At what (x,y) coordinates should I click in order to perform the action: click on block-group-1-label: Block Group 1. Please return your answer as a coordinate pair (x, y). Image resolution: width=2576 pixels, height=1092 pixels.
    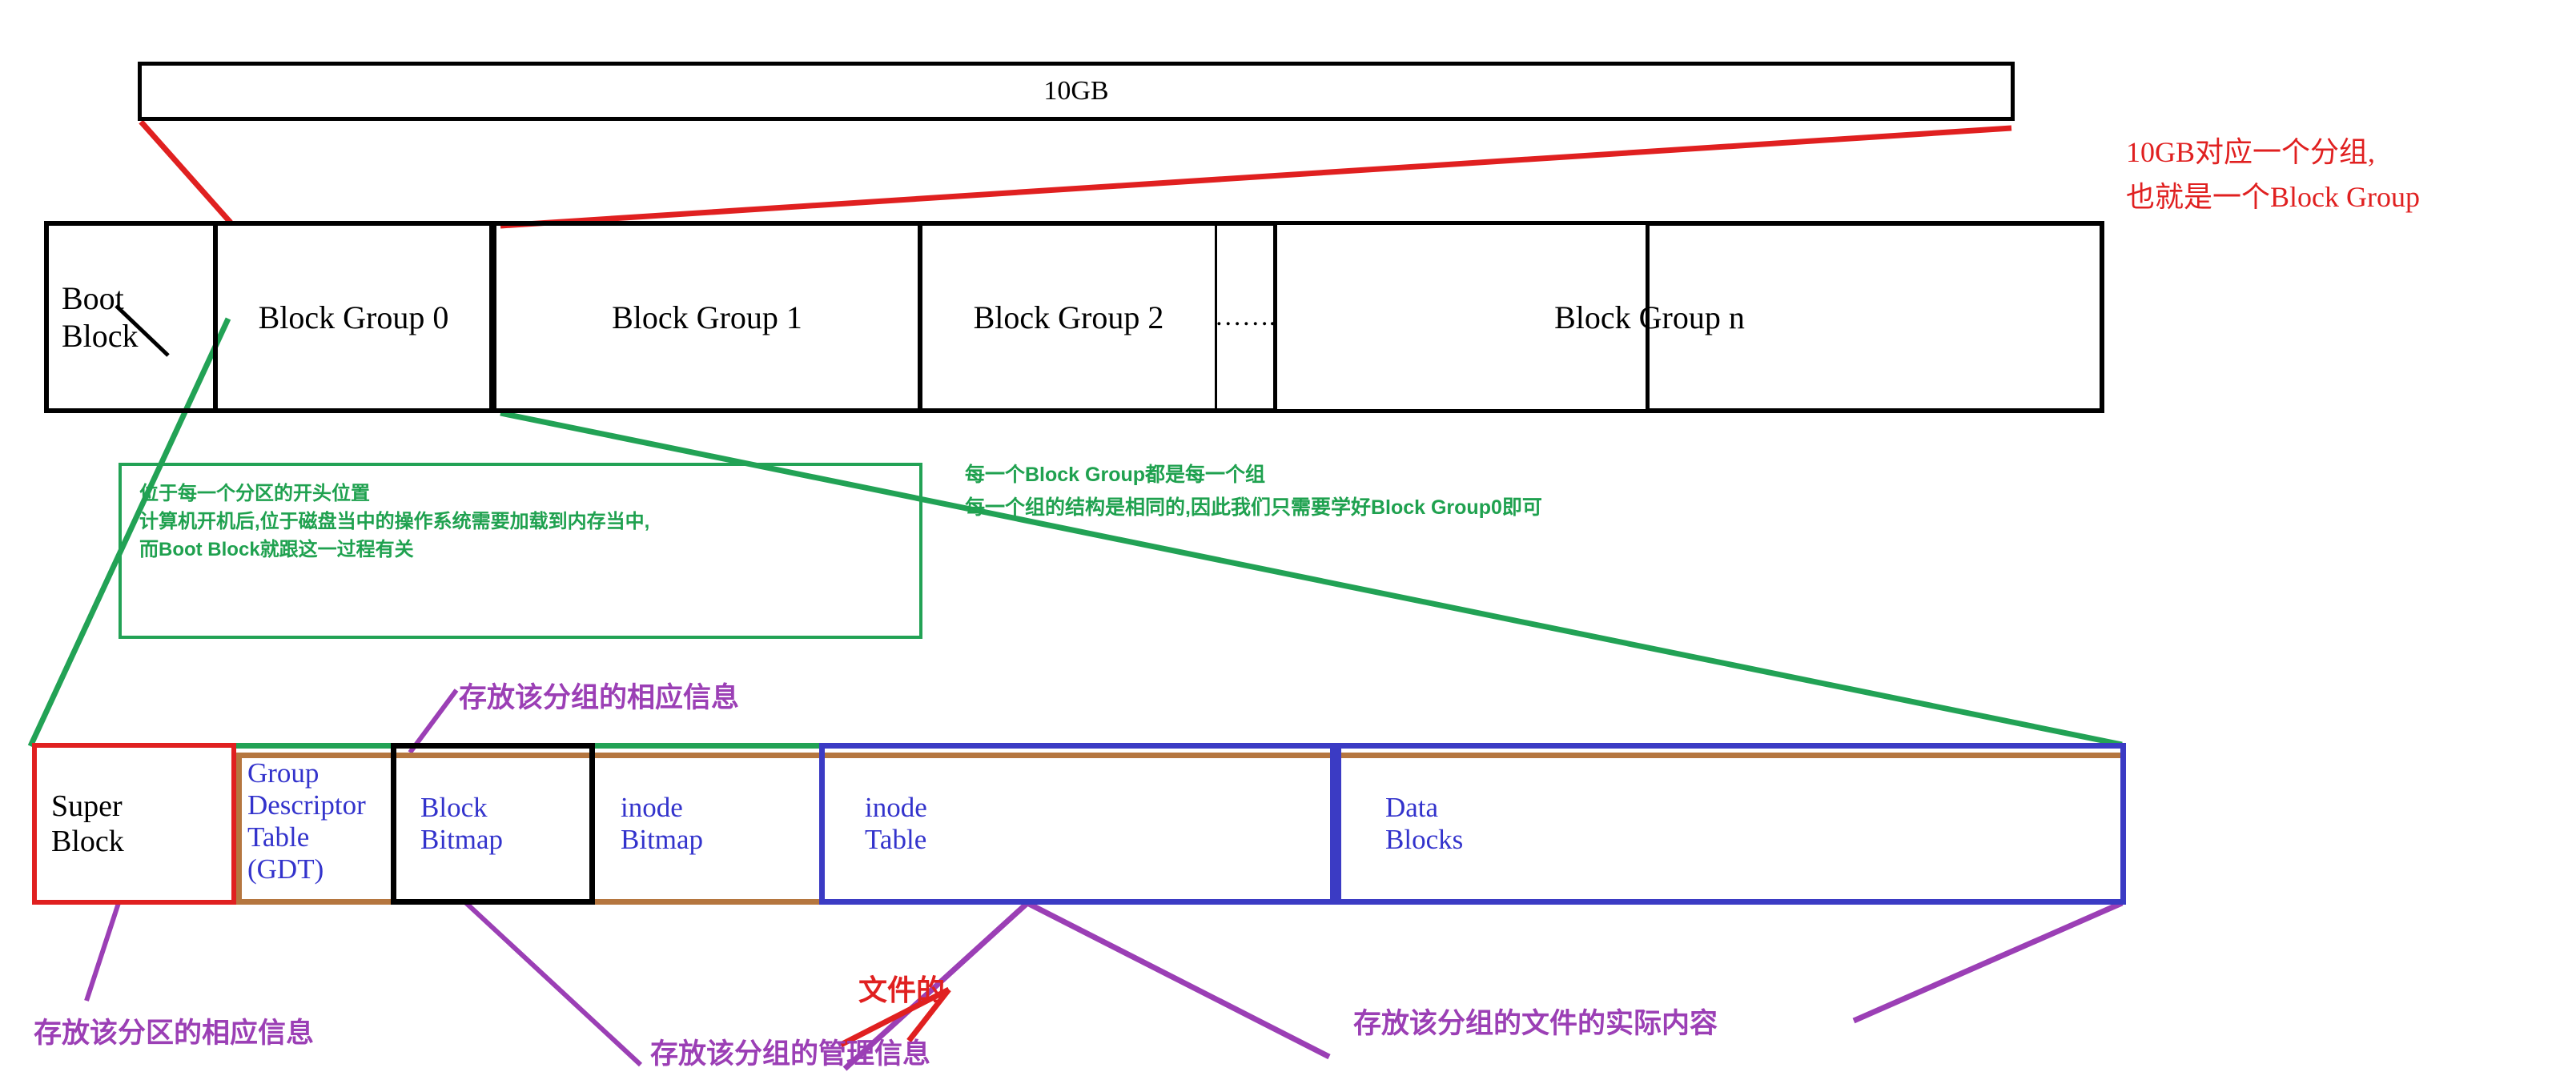
    Looking at the image, I should click on (707, 317).